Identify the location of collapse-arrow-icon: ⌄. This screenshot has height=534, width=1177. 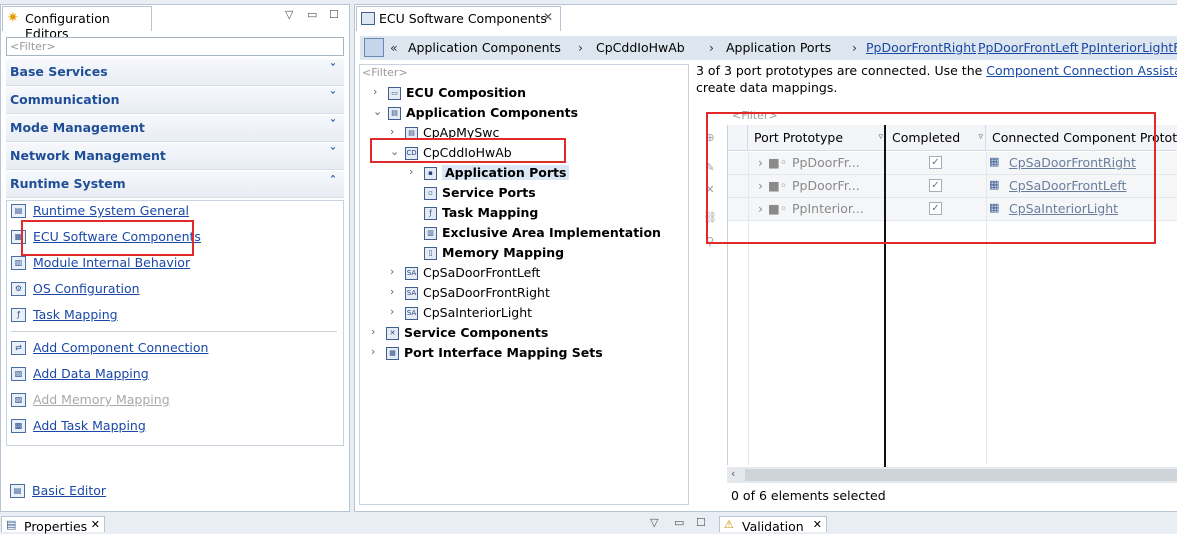
(377, 111).